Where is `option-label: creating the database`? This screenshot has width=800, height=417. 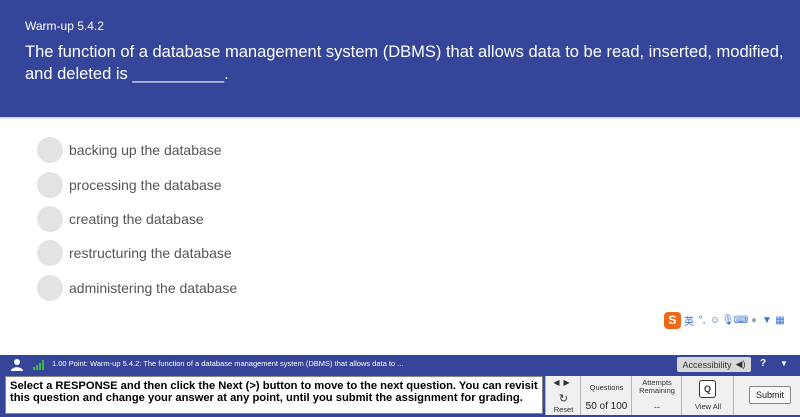 option-label: creating the database is located at coordinates (136, 218).